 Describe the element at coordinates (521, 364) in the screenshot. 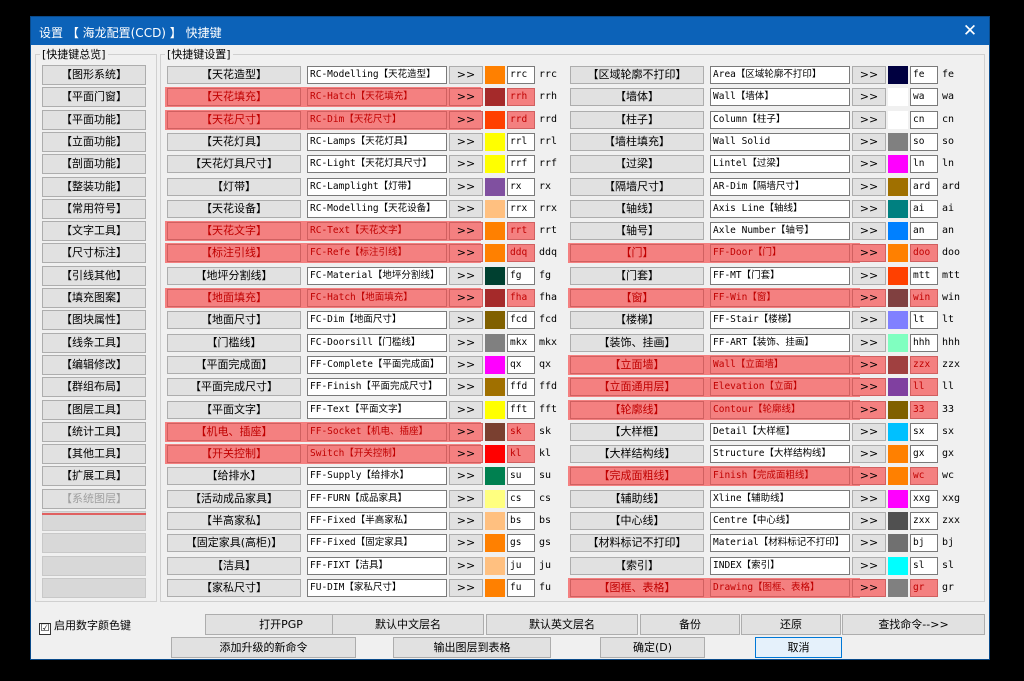

I see `shortcut-key-field: qx` at that location.